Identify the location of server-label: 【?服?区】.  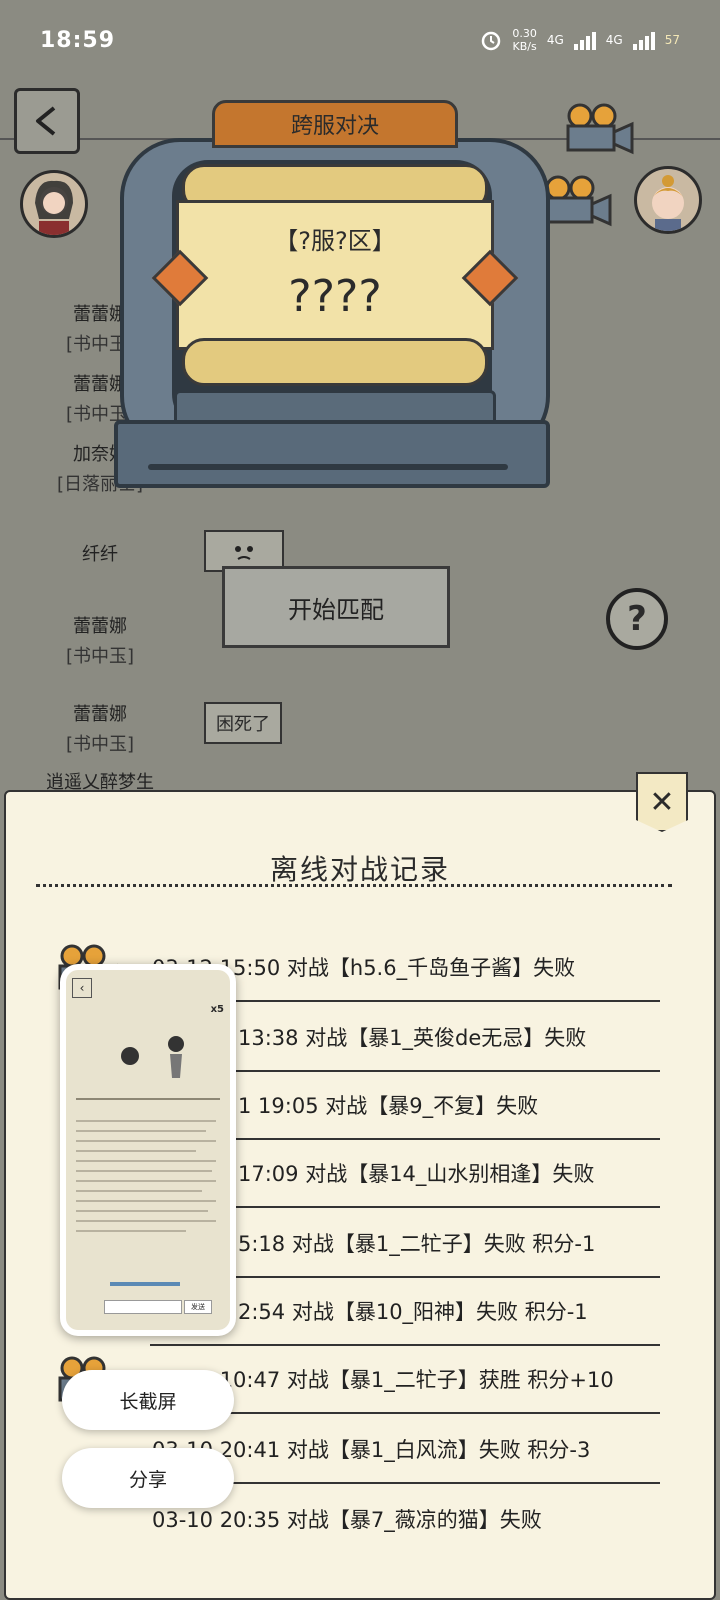
(335, 241).